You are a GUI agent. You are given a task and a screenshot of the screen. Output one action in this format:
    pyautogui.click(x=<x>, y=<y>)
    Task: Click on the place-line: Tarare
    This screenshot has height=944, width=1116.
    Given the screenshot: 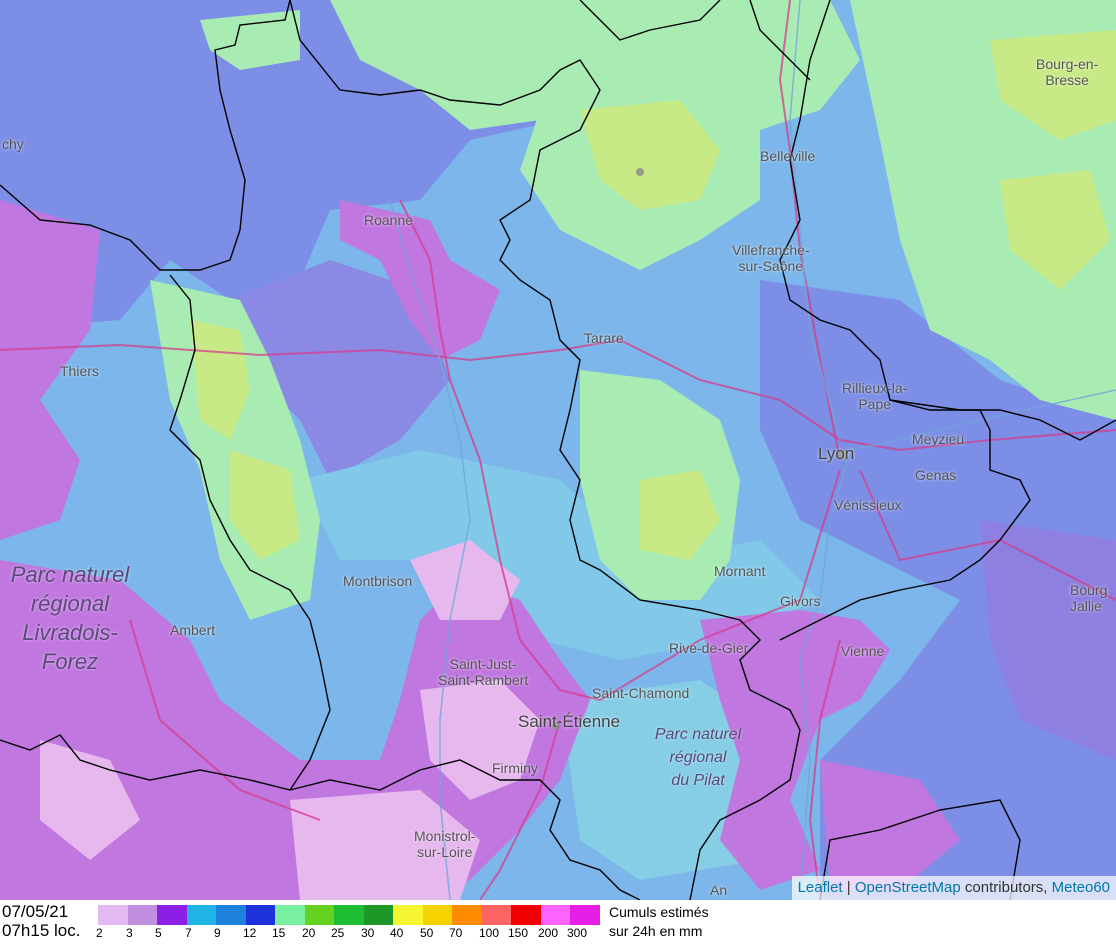 What is the action you would take?
    pyautogui.click(x=604, y=338)
    